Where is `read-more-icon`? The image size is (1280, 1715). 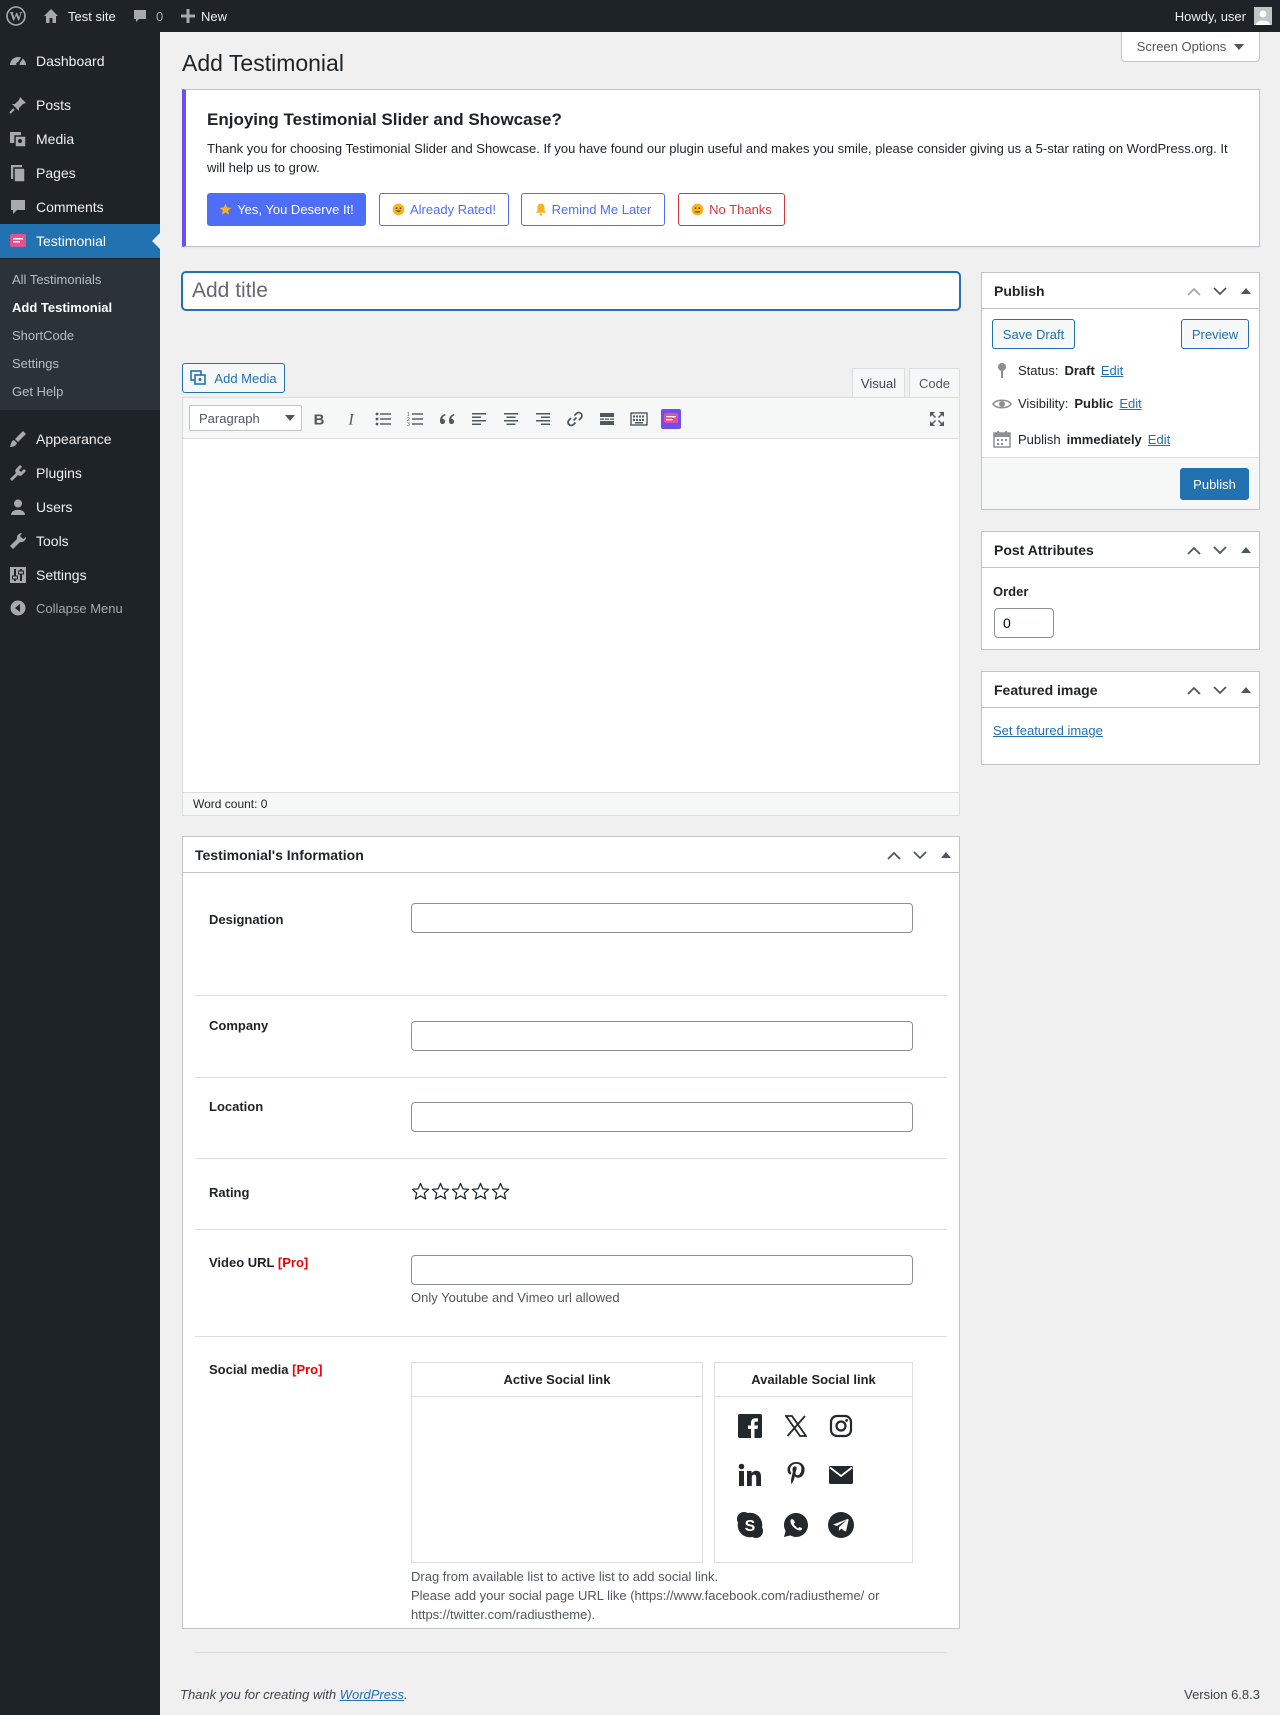 read-more-icon is located at coordinates (607, 419).